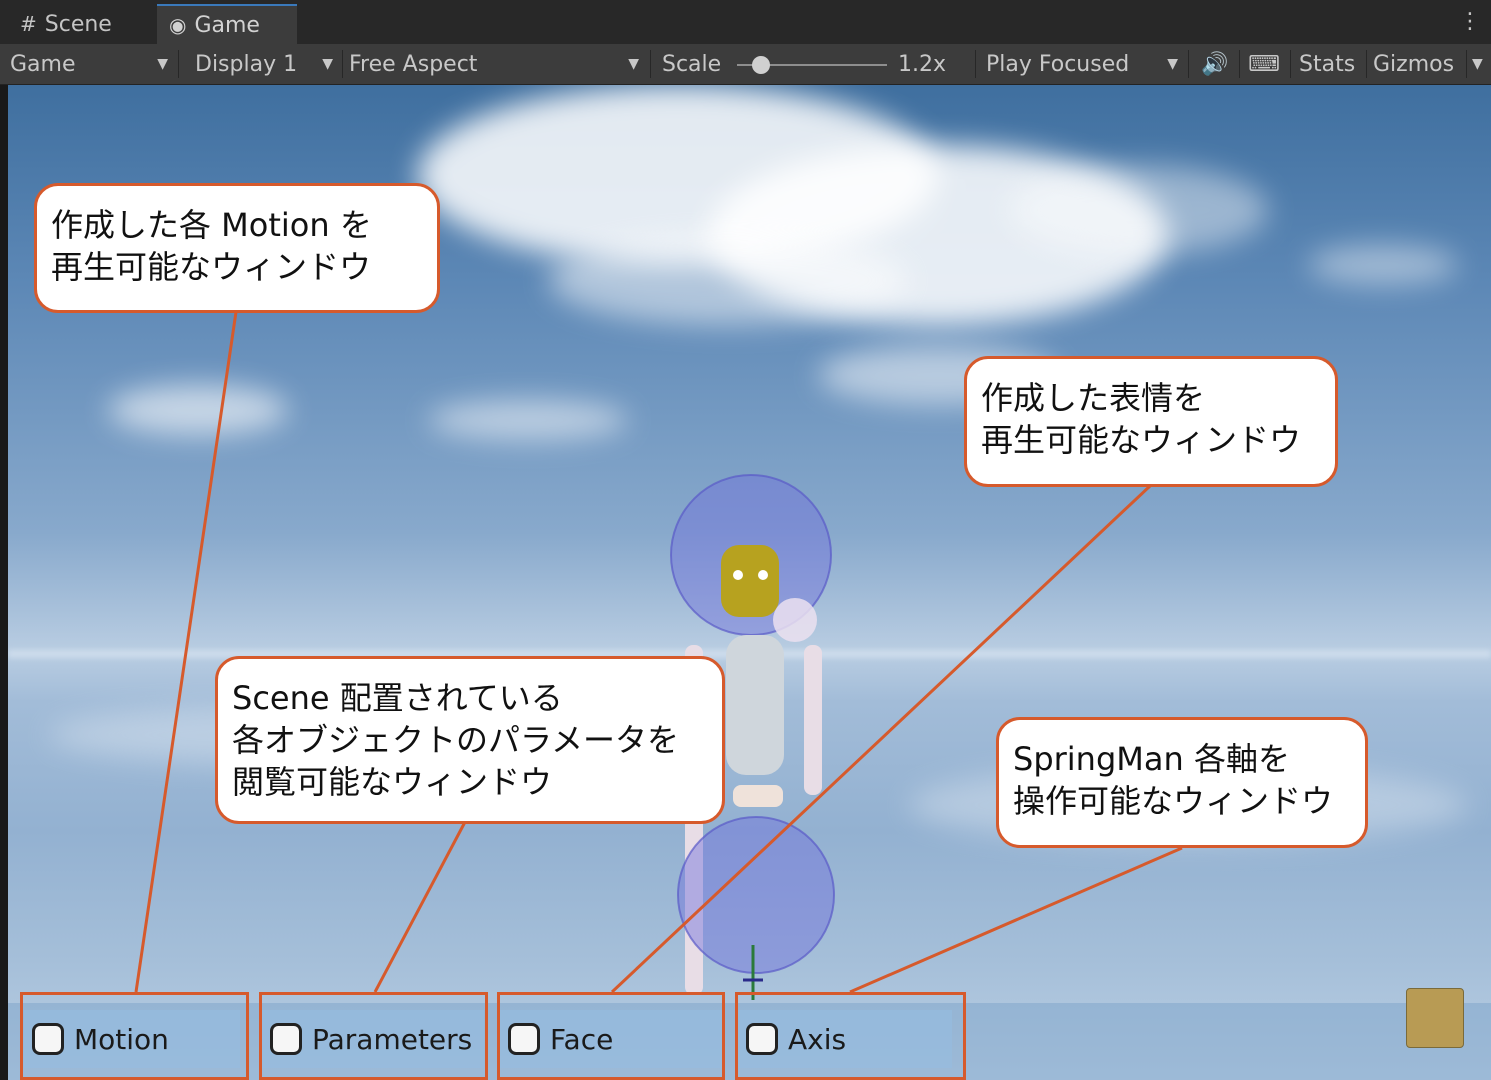 The height and width of the screenshot is (1080, 1491). I want to click on highlight-axis, so click(850, 1036).